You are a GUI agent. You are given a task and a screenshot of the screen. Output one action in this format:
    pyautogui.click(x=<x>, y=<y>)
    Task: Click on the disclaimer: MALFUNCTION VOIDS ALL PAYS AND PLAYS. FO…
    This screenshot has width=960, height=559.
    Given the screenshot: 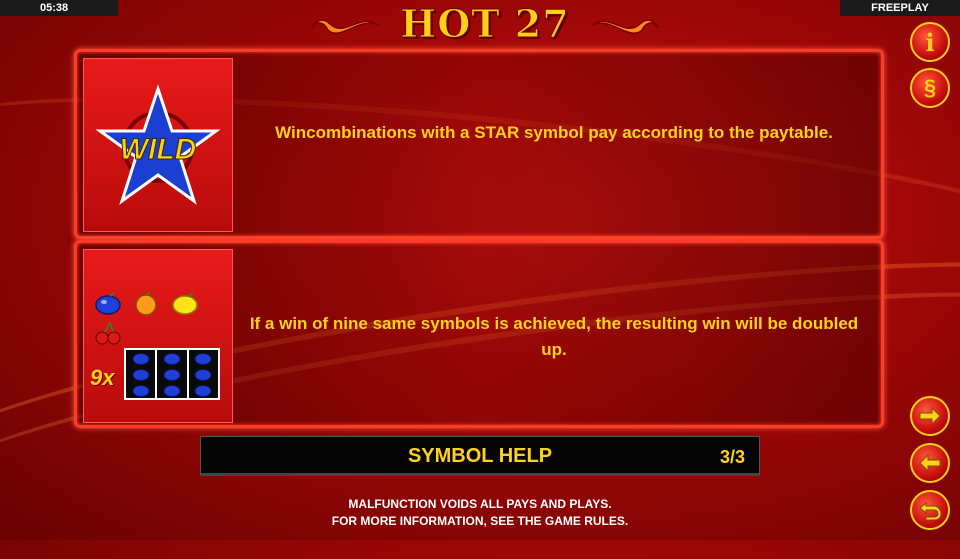 What is the action you would take?
    pyautogui.click(x=480, y=513)
    